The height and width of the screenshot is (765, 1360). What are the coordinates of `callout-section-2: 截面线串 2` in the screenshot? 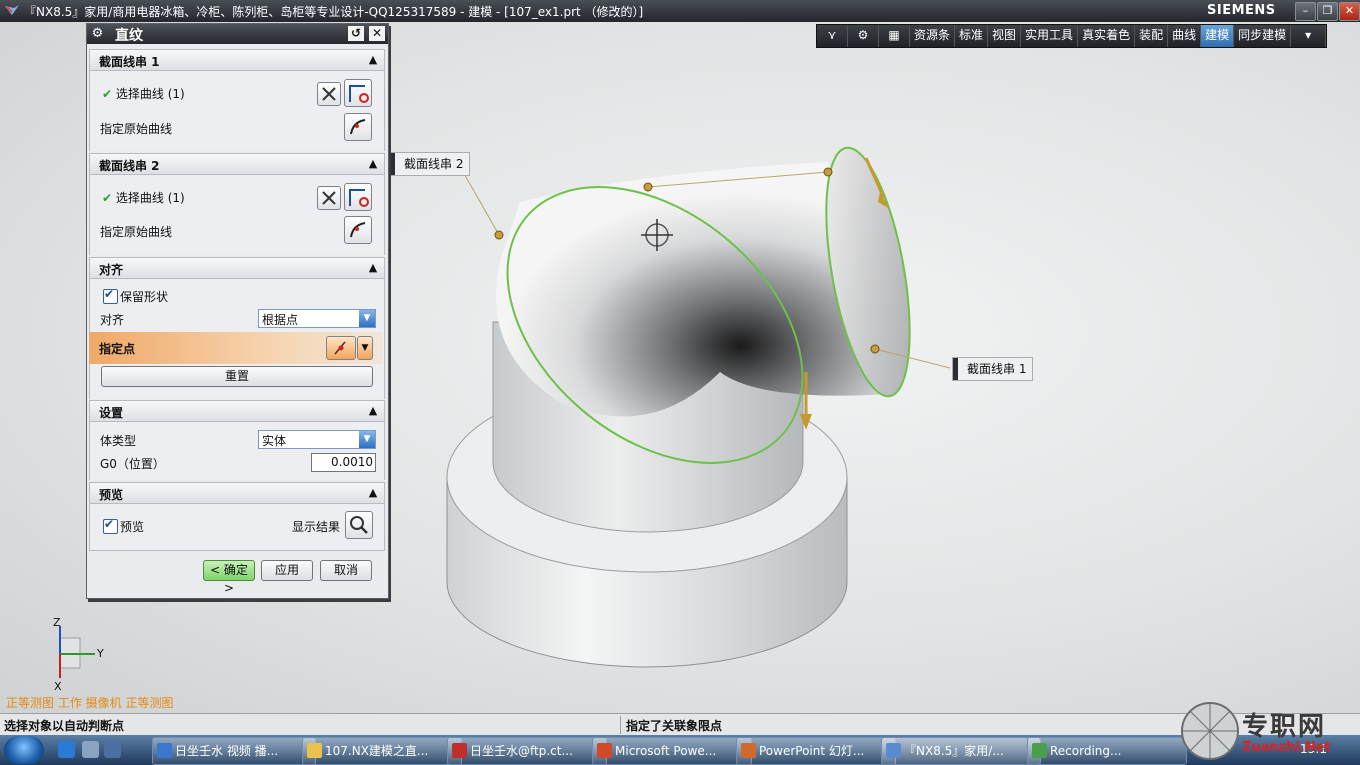 It's located at (430, 164).